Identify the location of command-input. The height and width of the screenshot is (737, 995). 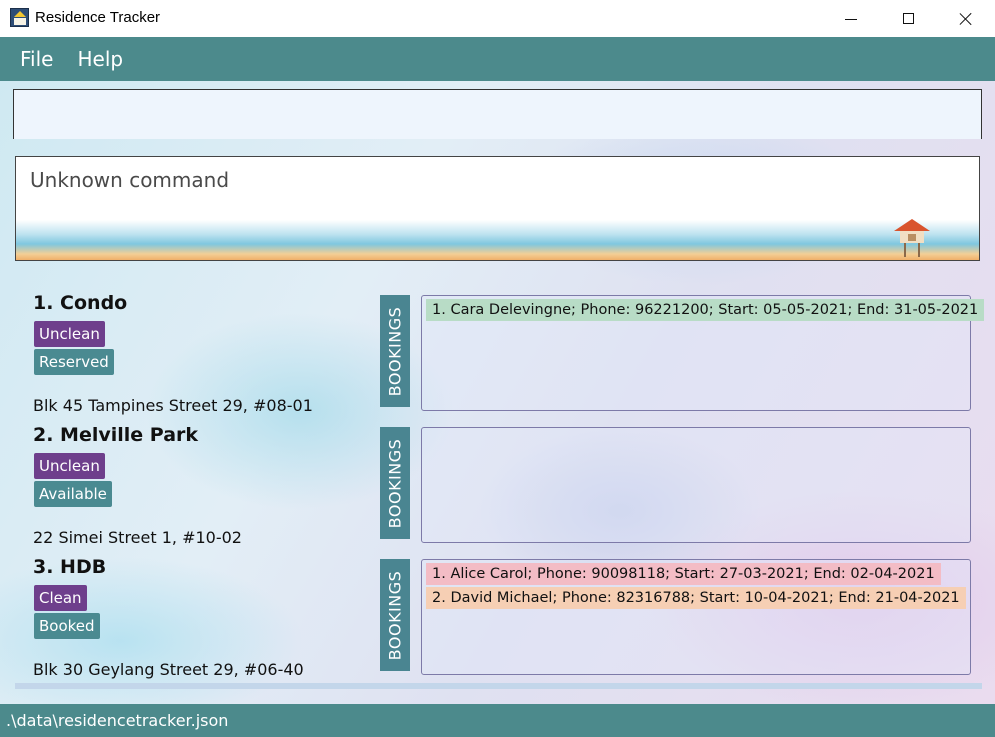
(497, 114).